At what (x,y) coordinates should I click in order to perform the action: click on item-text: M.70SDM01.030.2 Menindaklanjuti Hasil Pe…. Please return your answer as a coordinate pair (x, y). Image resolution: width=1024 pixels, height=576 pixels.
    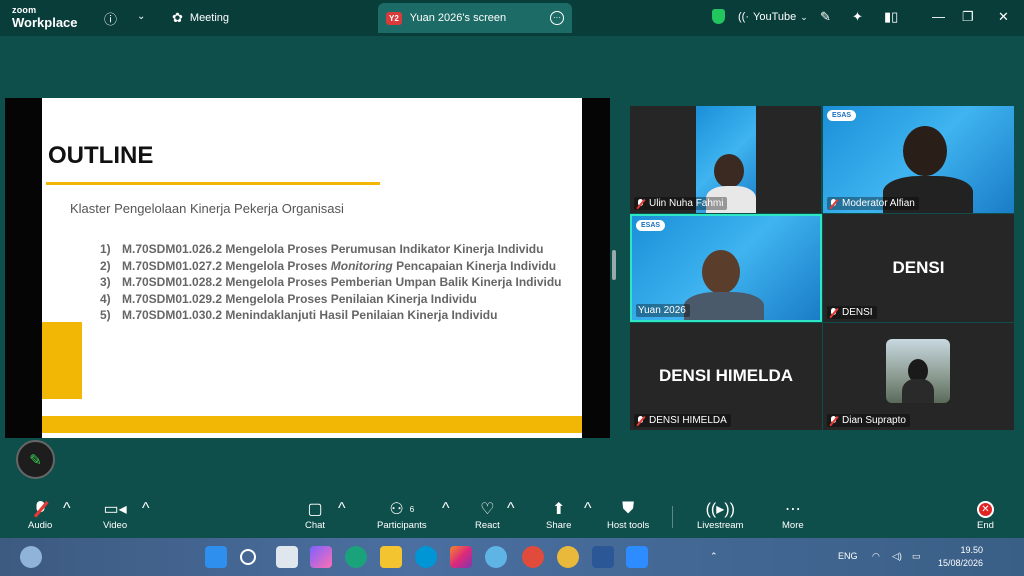
    Looking at the image, I should click on (309, 315).